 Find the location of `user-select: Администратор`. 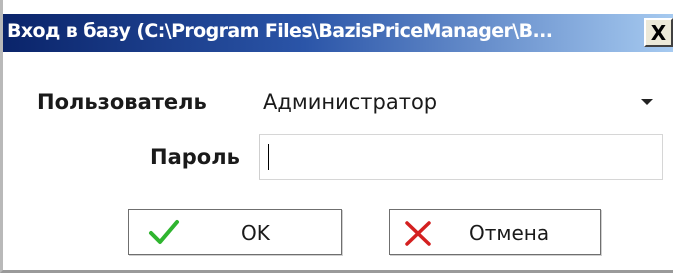

user-select: Администратор is located at coordinates (460, 103).